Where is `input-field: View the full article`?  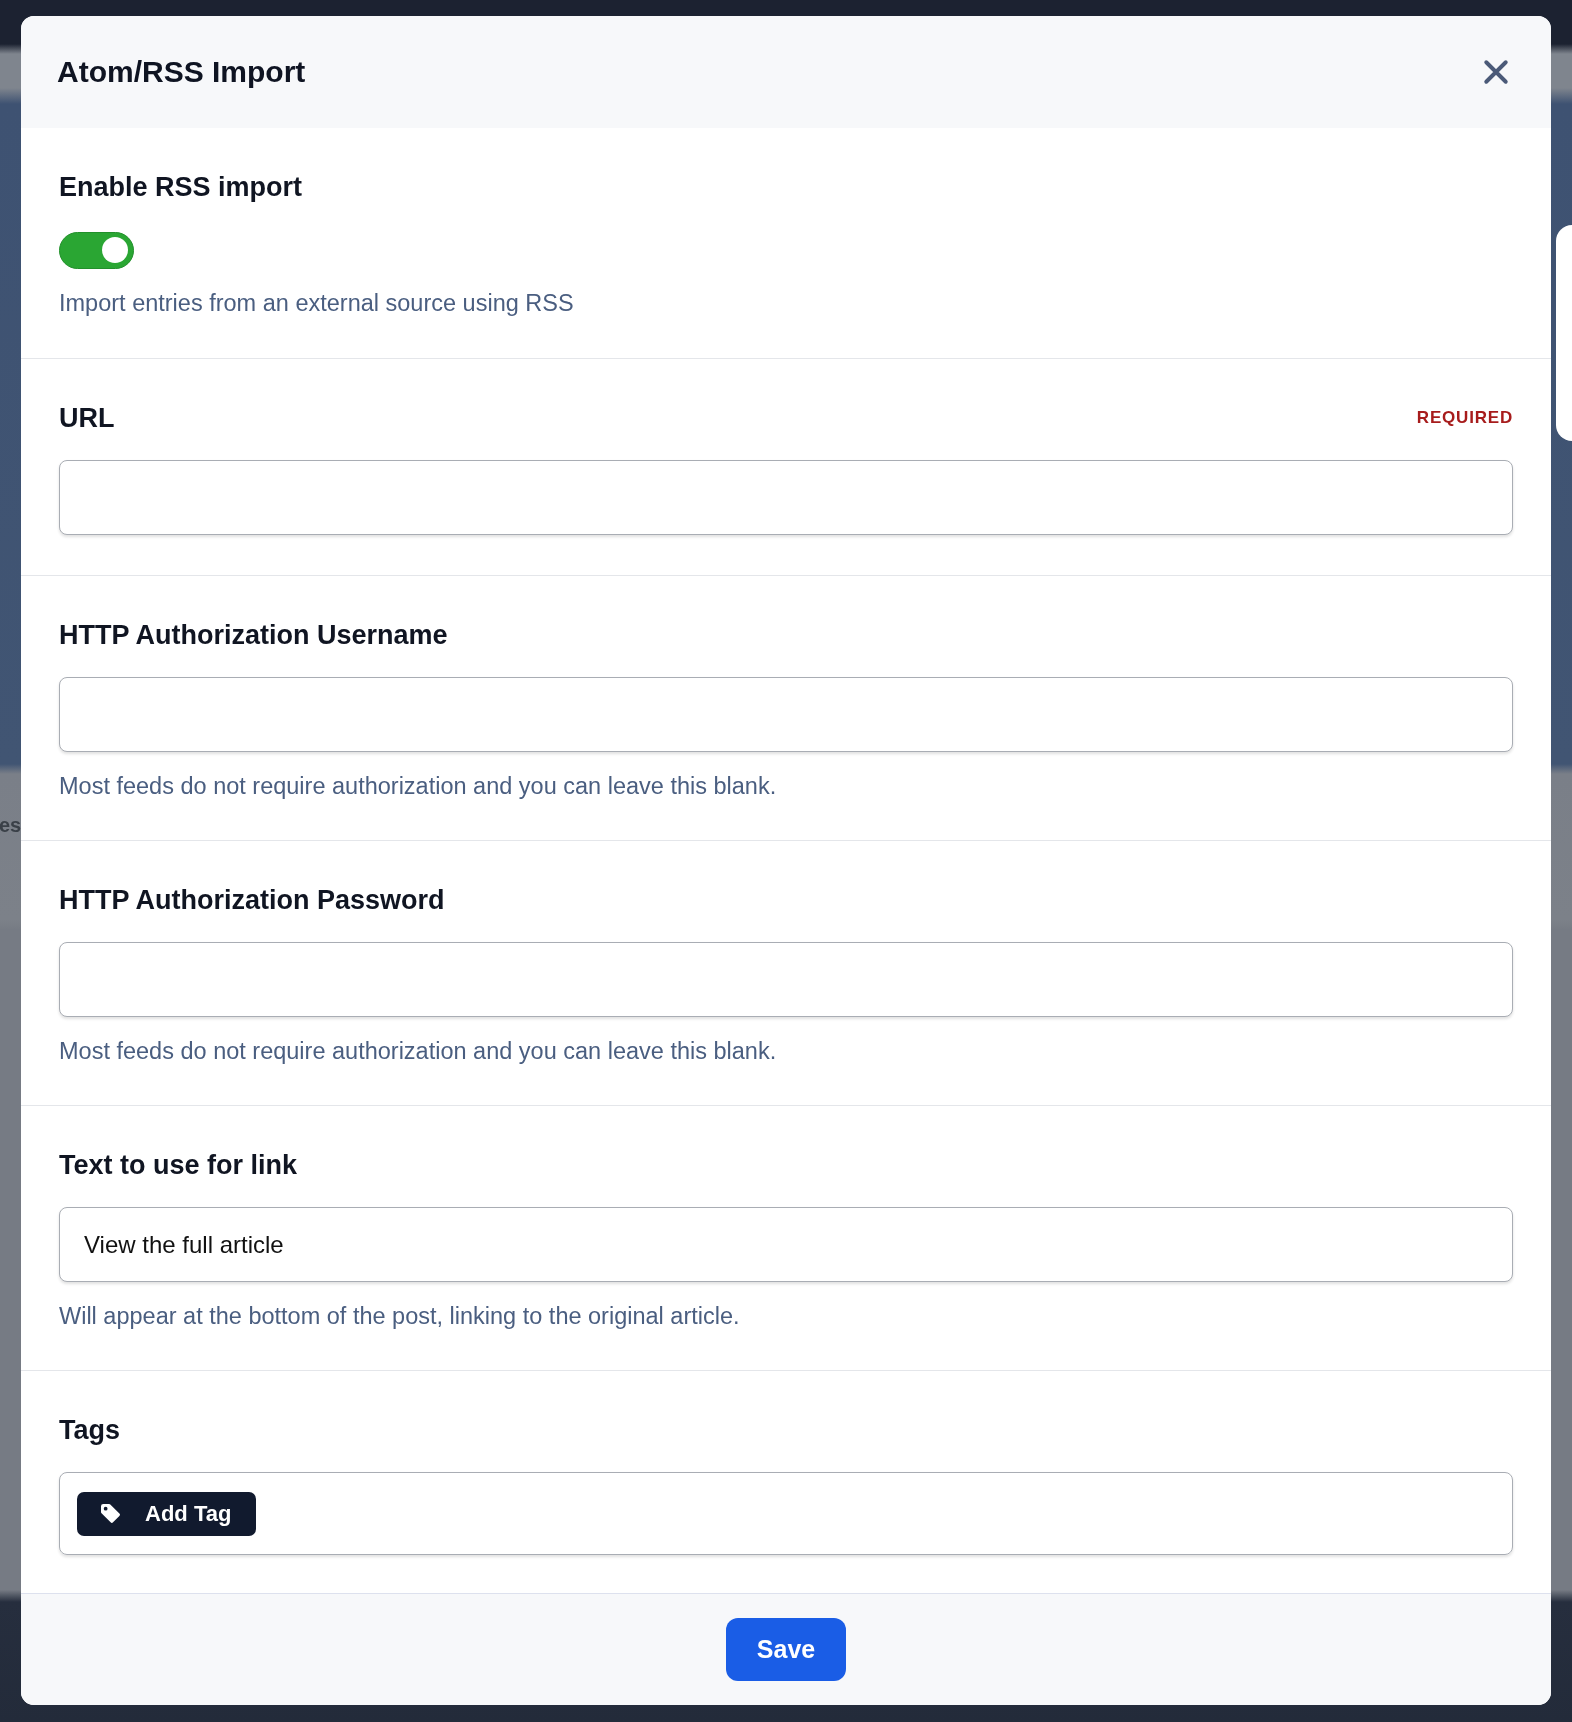
input-field: View the full article is located at coordinates (786, 1244).